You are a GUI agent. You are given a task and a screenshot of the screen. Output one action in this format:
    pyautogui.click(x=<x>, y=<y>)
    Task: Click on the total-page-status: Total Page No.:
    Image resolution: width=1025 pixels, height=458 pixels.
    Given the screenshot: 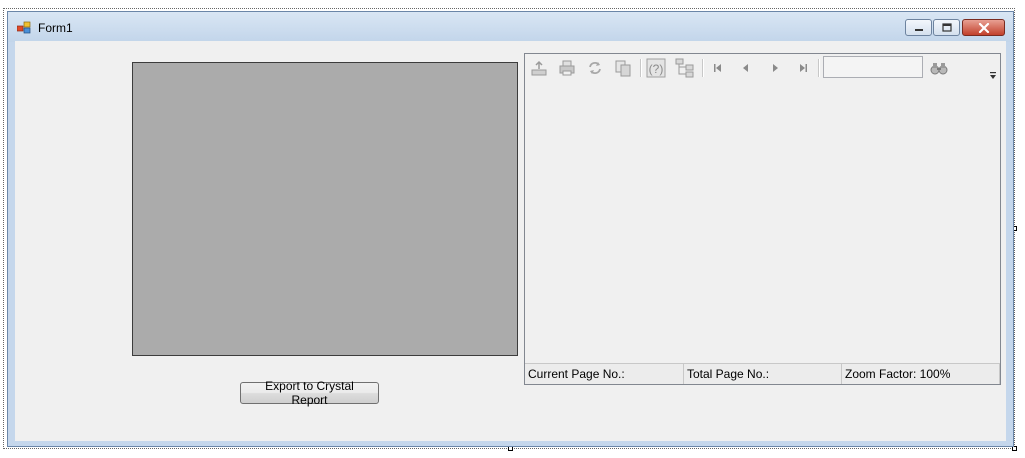 What is the action you would take?
    pyautogui.click(x=763, y=374)
    